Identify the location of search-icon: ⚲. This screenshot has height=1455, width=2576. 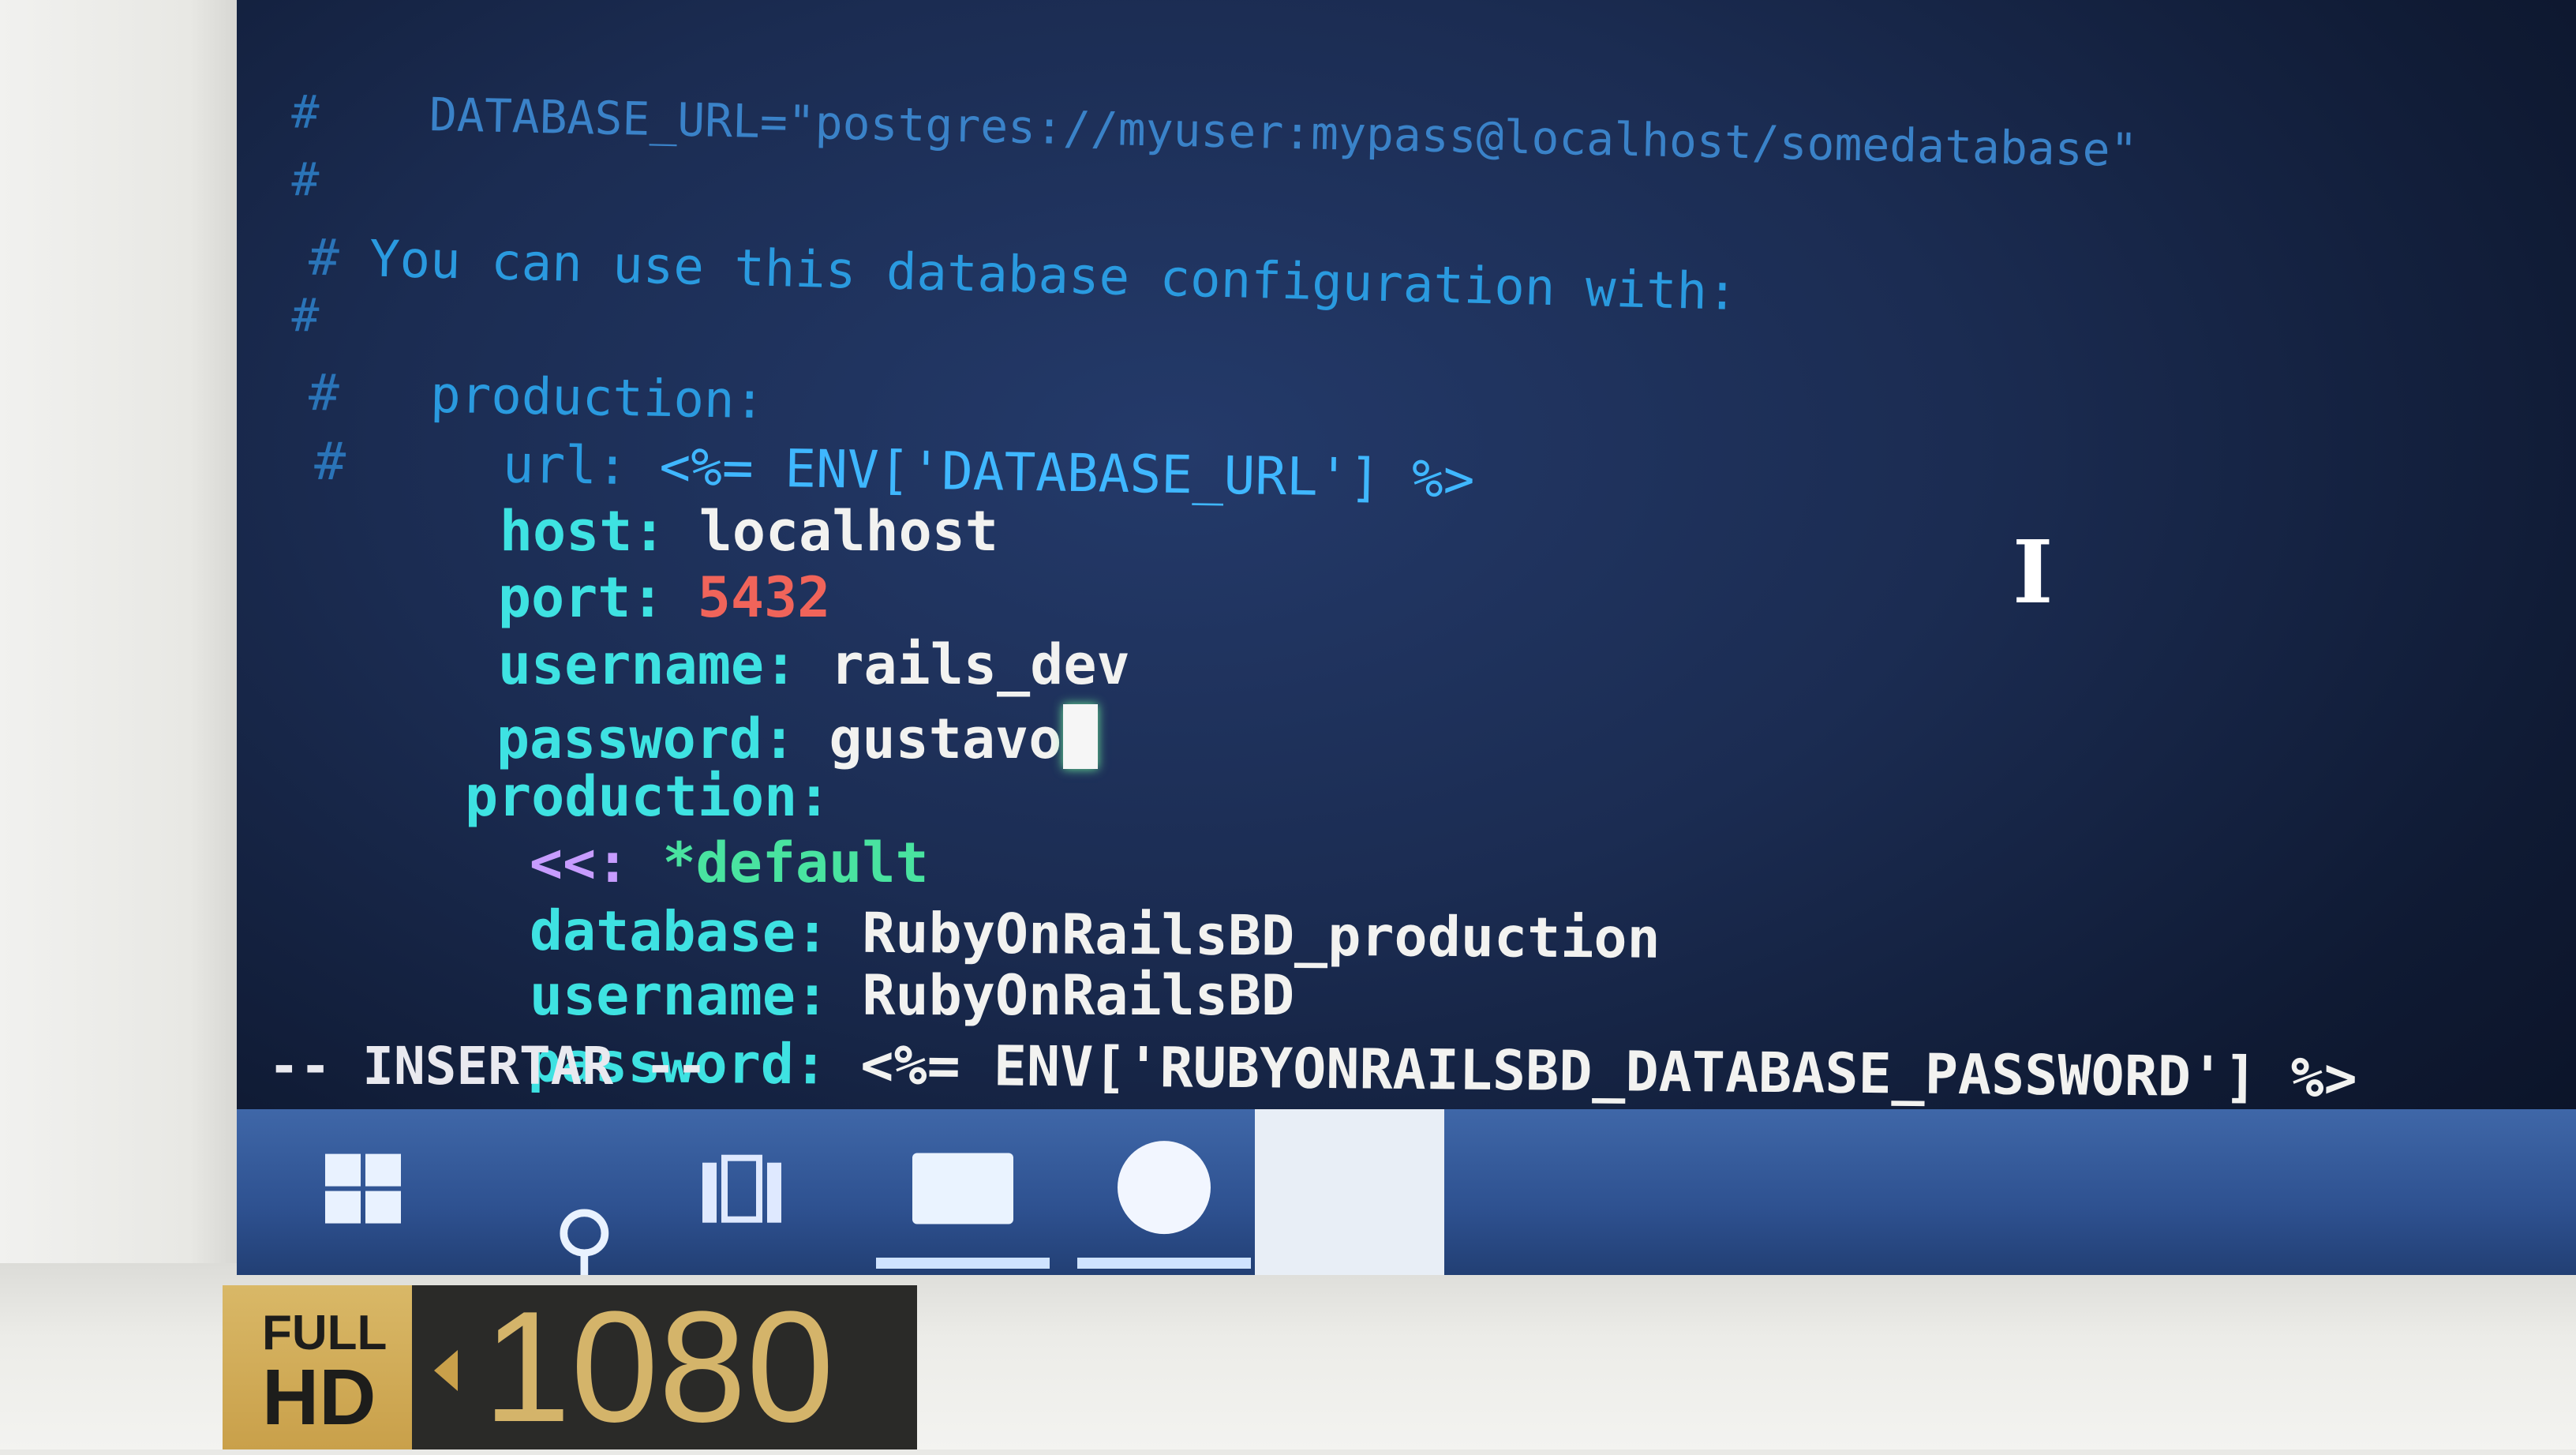
(584, 1233).